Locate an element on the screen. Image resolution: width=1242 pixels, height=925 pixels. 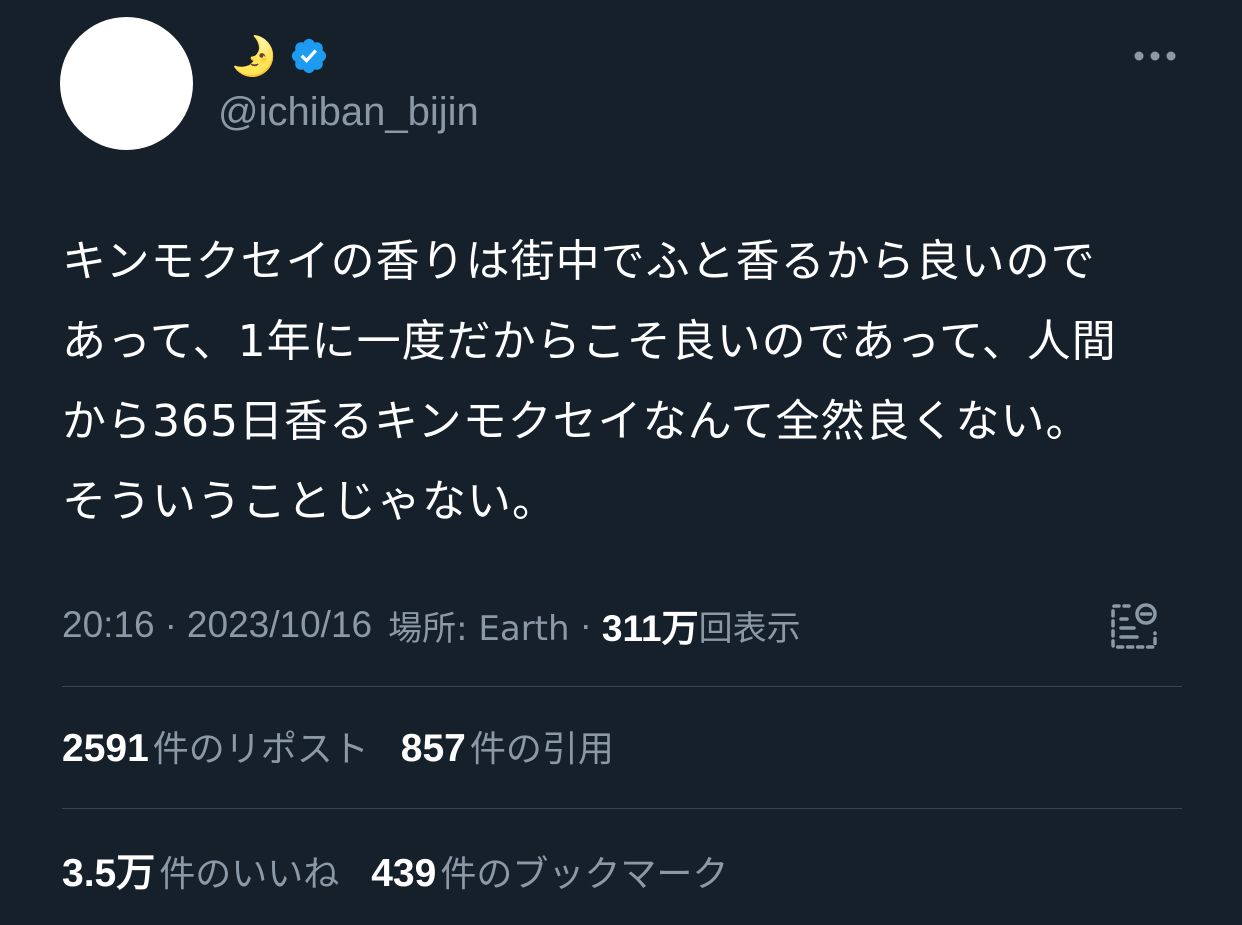
bookmarks-stat: 439 件のブックマーク is located at coordinates (549, 871).